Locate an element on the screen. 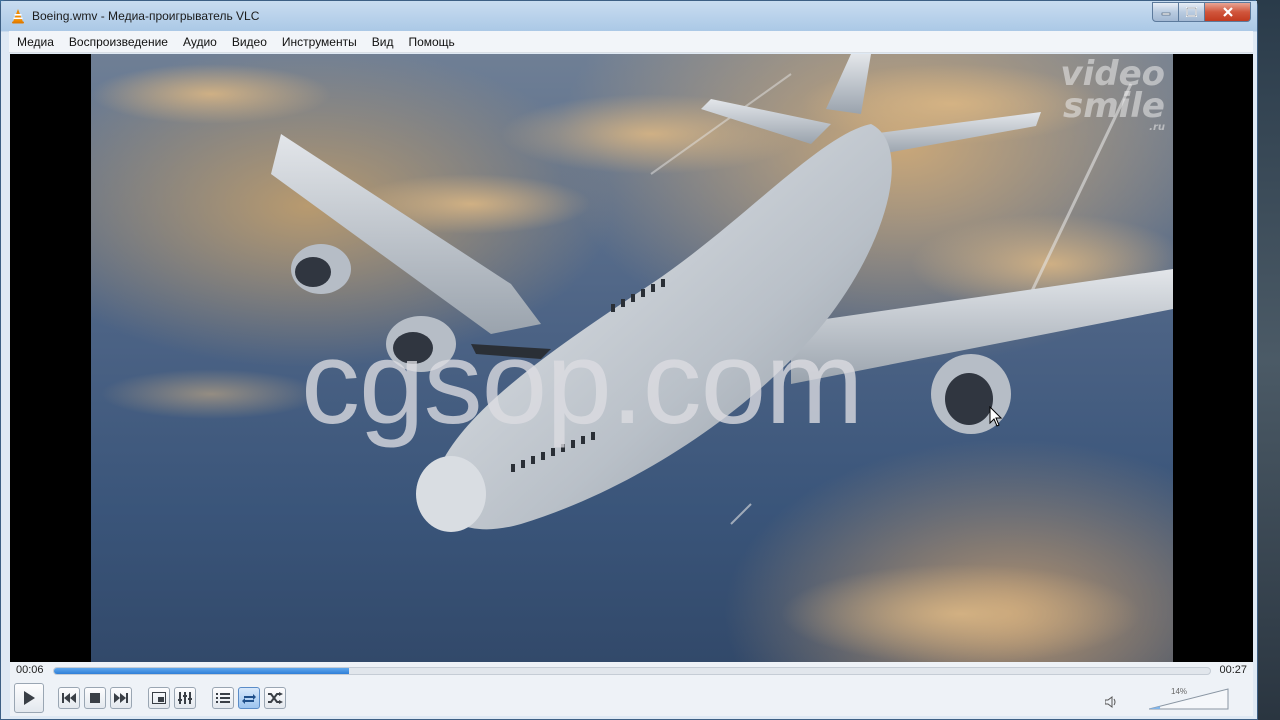 This screenshot has height=720, width=1280. menu-video: Видео is located at coordinates (249, 42).